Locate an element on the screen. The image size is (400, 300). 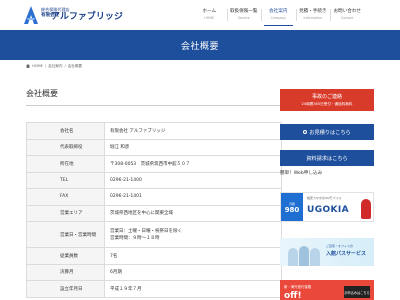
business-hours-line: 営業時間：９時～１８時 is located at coordinates (135, 238).